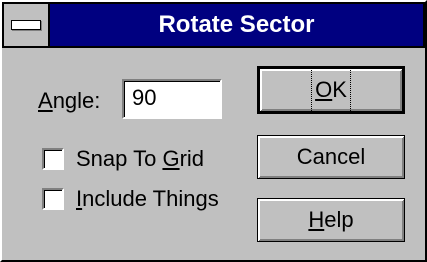 The width and height of the screenshot is (427, 262). Describe the element at coordinates (53, 159) in the screenshot. I see `snap-to-grid-checkbox` at that location.